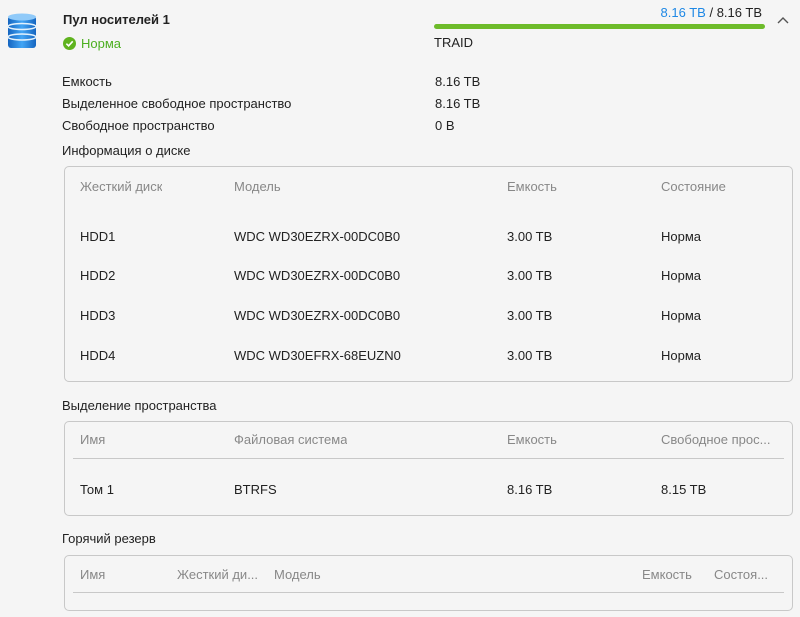  Describe the element at coordinates (530, 489) in the screenshot. I see `volume-capacity: 8.16 TB` at that location.